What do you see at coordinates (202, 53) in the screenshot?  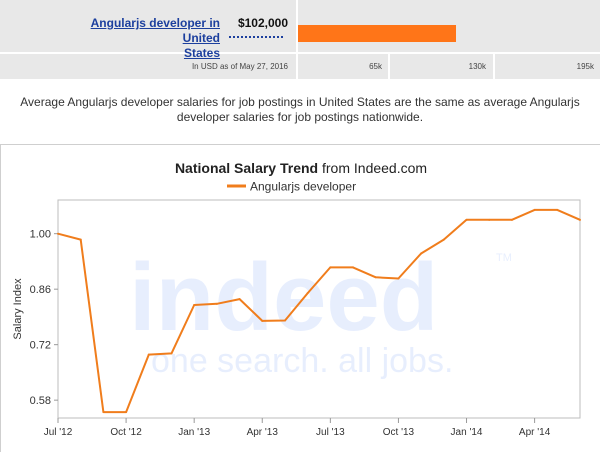 I see `job-title-line2: States` at bounding box center [202, 53].